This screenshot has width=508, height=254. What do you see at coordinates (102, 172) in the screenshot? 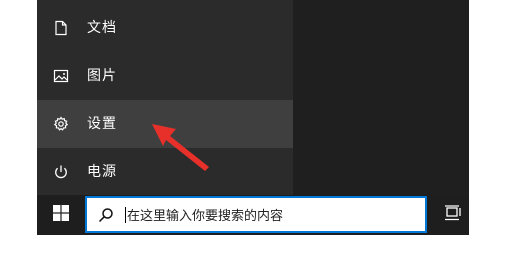
I see `start-menu-item-label: 电源` at bounding box center [102, 172].